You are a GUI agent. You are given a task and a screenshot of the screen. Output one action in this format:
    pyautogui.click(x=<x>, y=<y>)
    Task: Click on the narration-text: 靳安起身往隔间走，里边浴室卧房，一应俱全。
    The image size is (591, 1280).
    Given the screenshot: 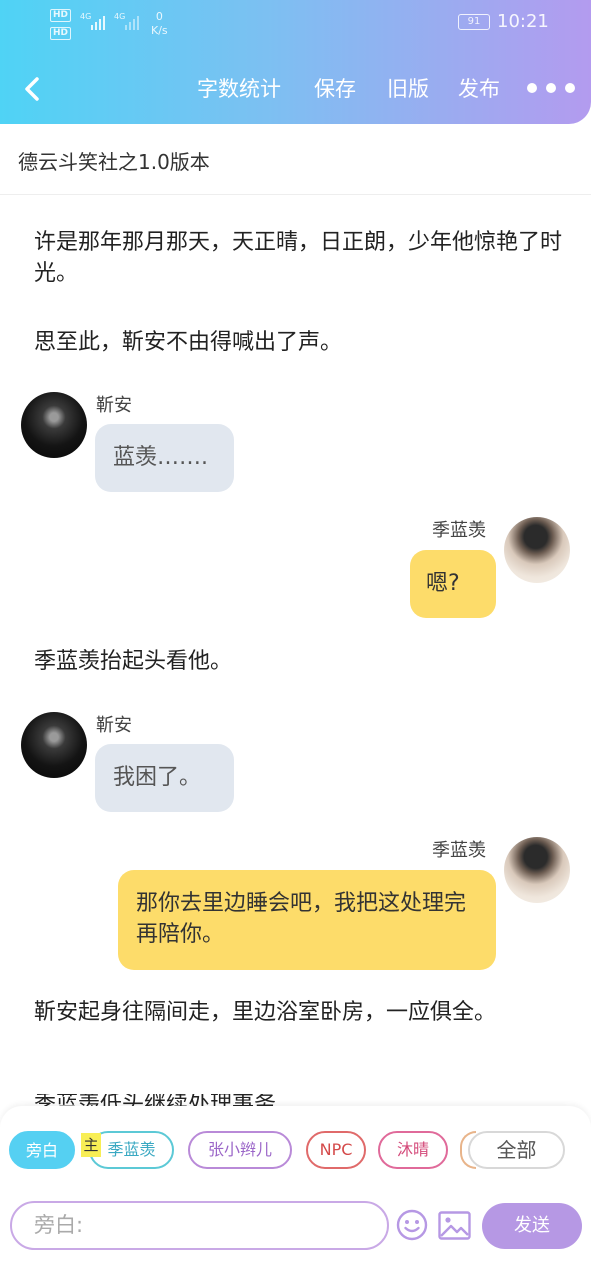 What is the action you would take?
    pyautogui.click(x=265, y=1012)
    